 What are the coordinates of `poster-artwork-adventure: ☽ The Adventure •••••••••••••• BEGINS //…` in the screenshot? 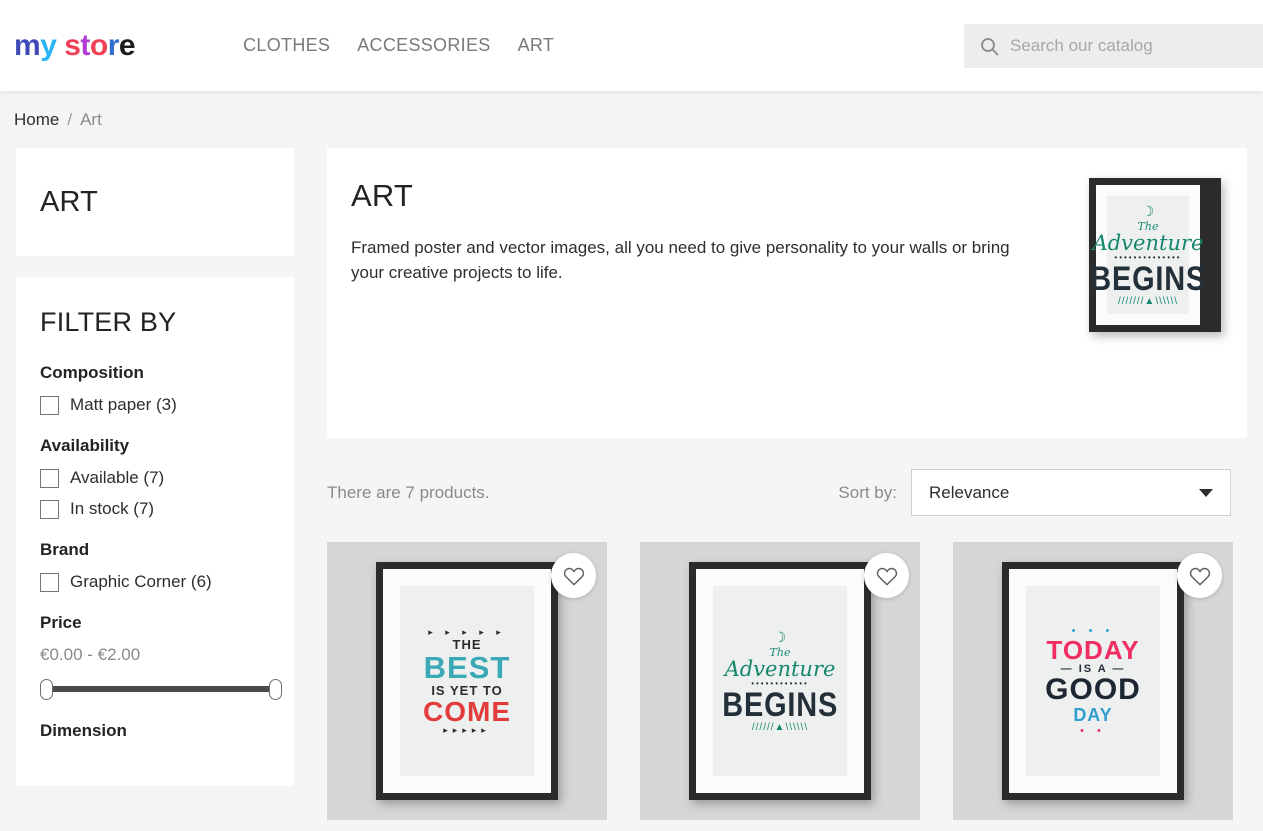 It's located at (1147, 255).